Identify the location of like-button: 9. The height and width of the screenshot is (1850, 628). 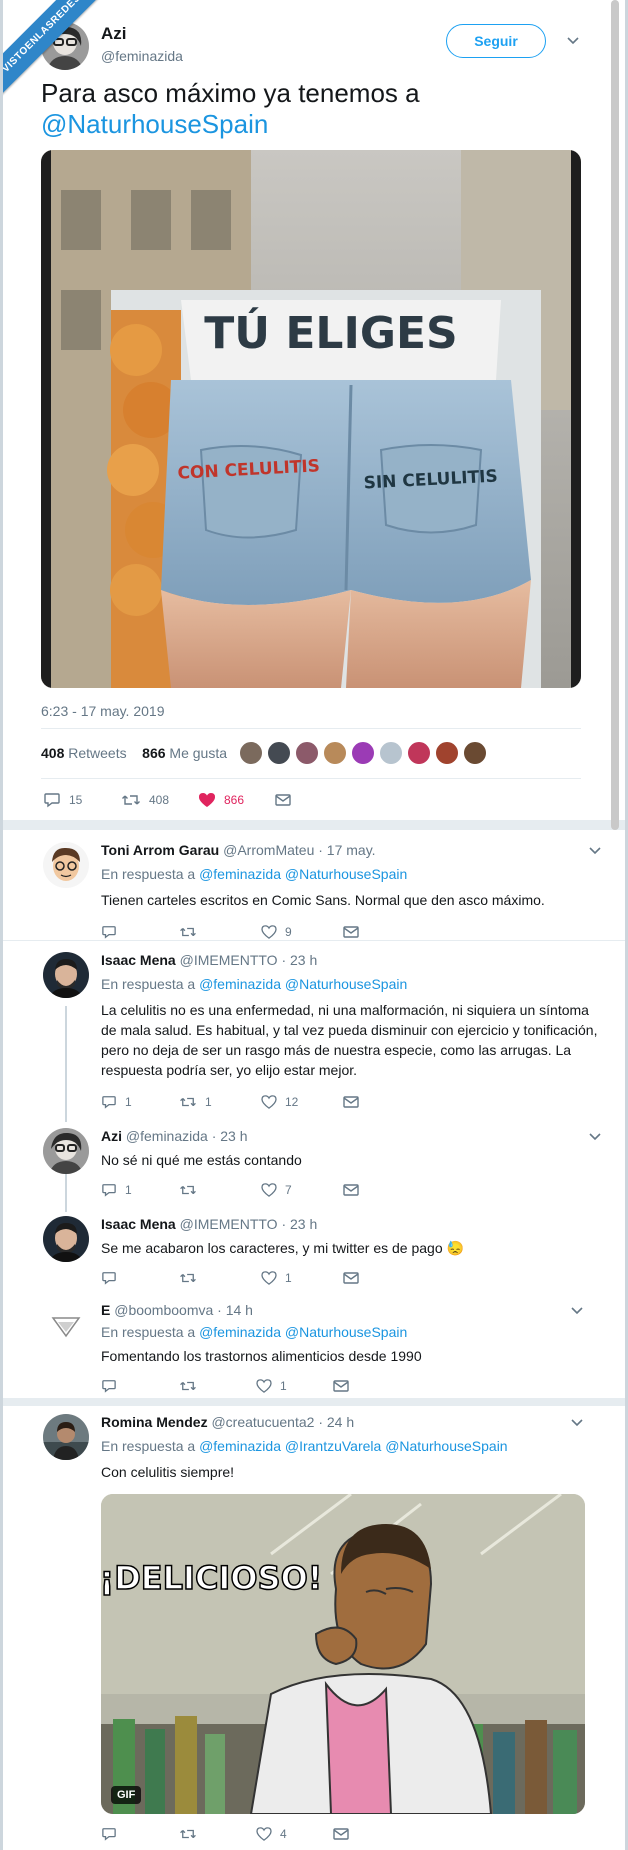
(276, 932).